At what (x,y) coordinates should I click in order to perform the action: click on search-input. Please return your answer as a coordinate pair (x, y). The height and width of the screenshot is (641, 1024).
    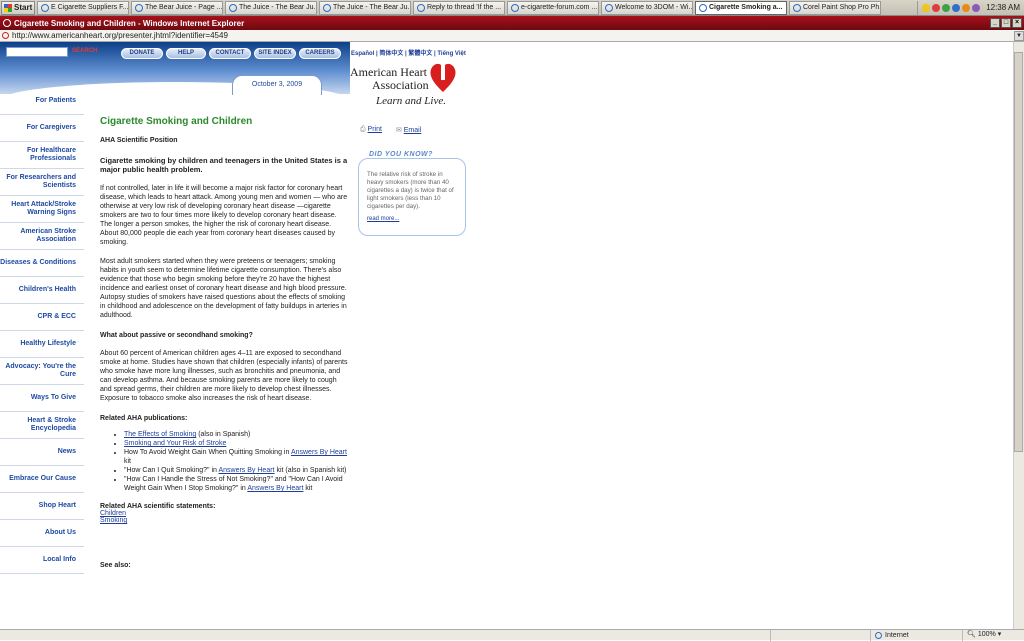
    Looking at the image, I should click on (37, 52).